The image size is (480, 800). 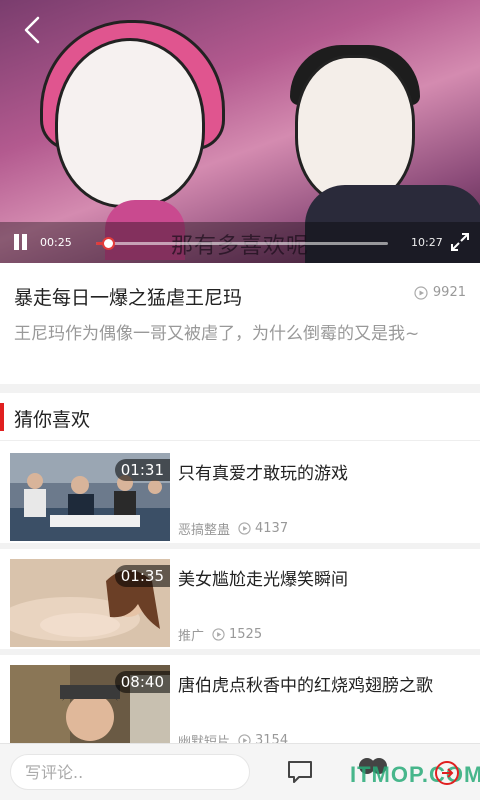 I want to click on fullscreen-button, so click(x=460, y=242).